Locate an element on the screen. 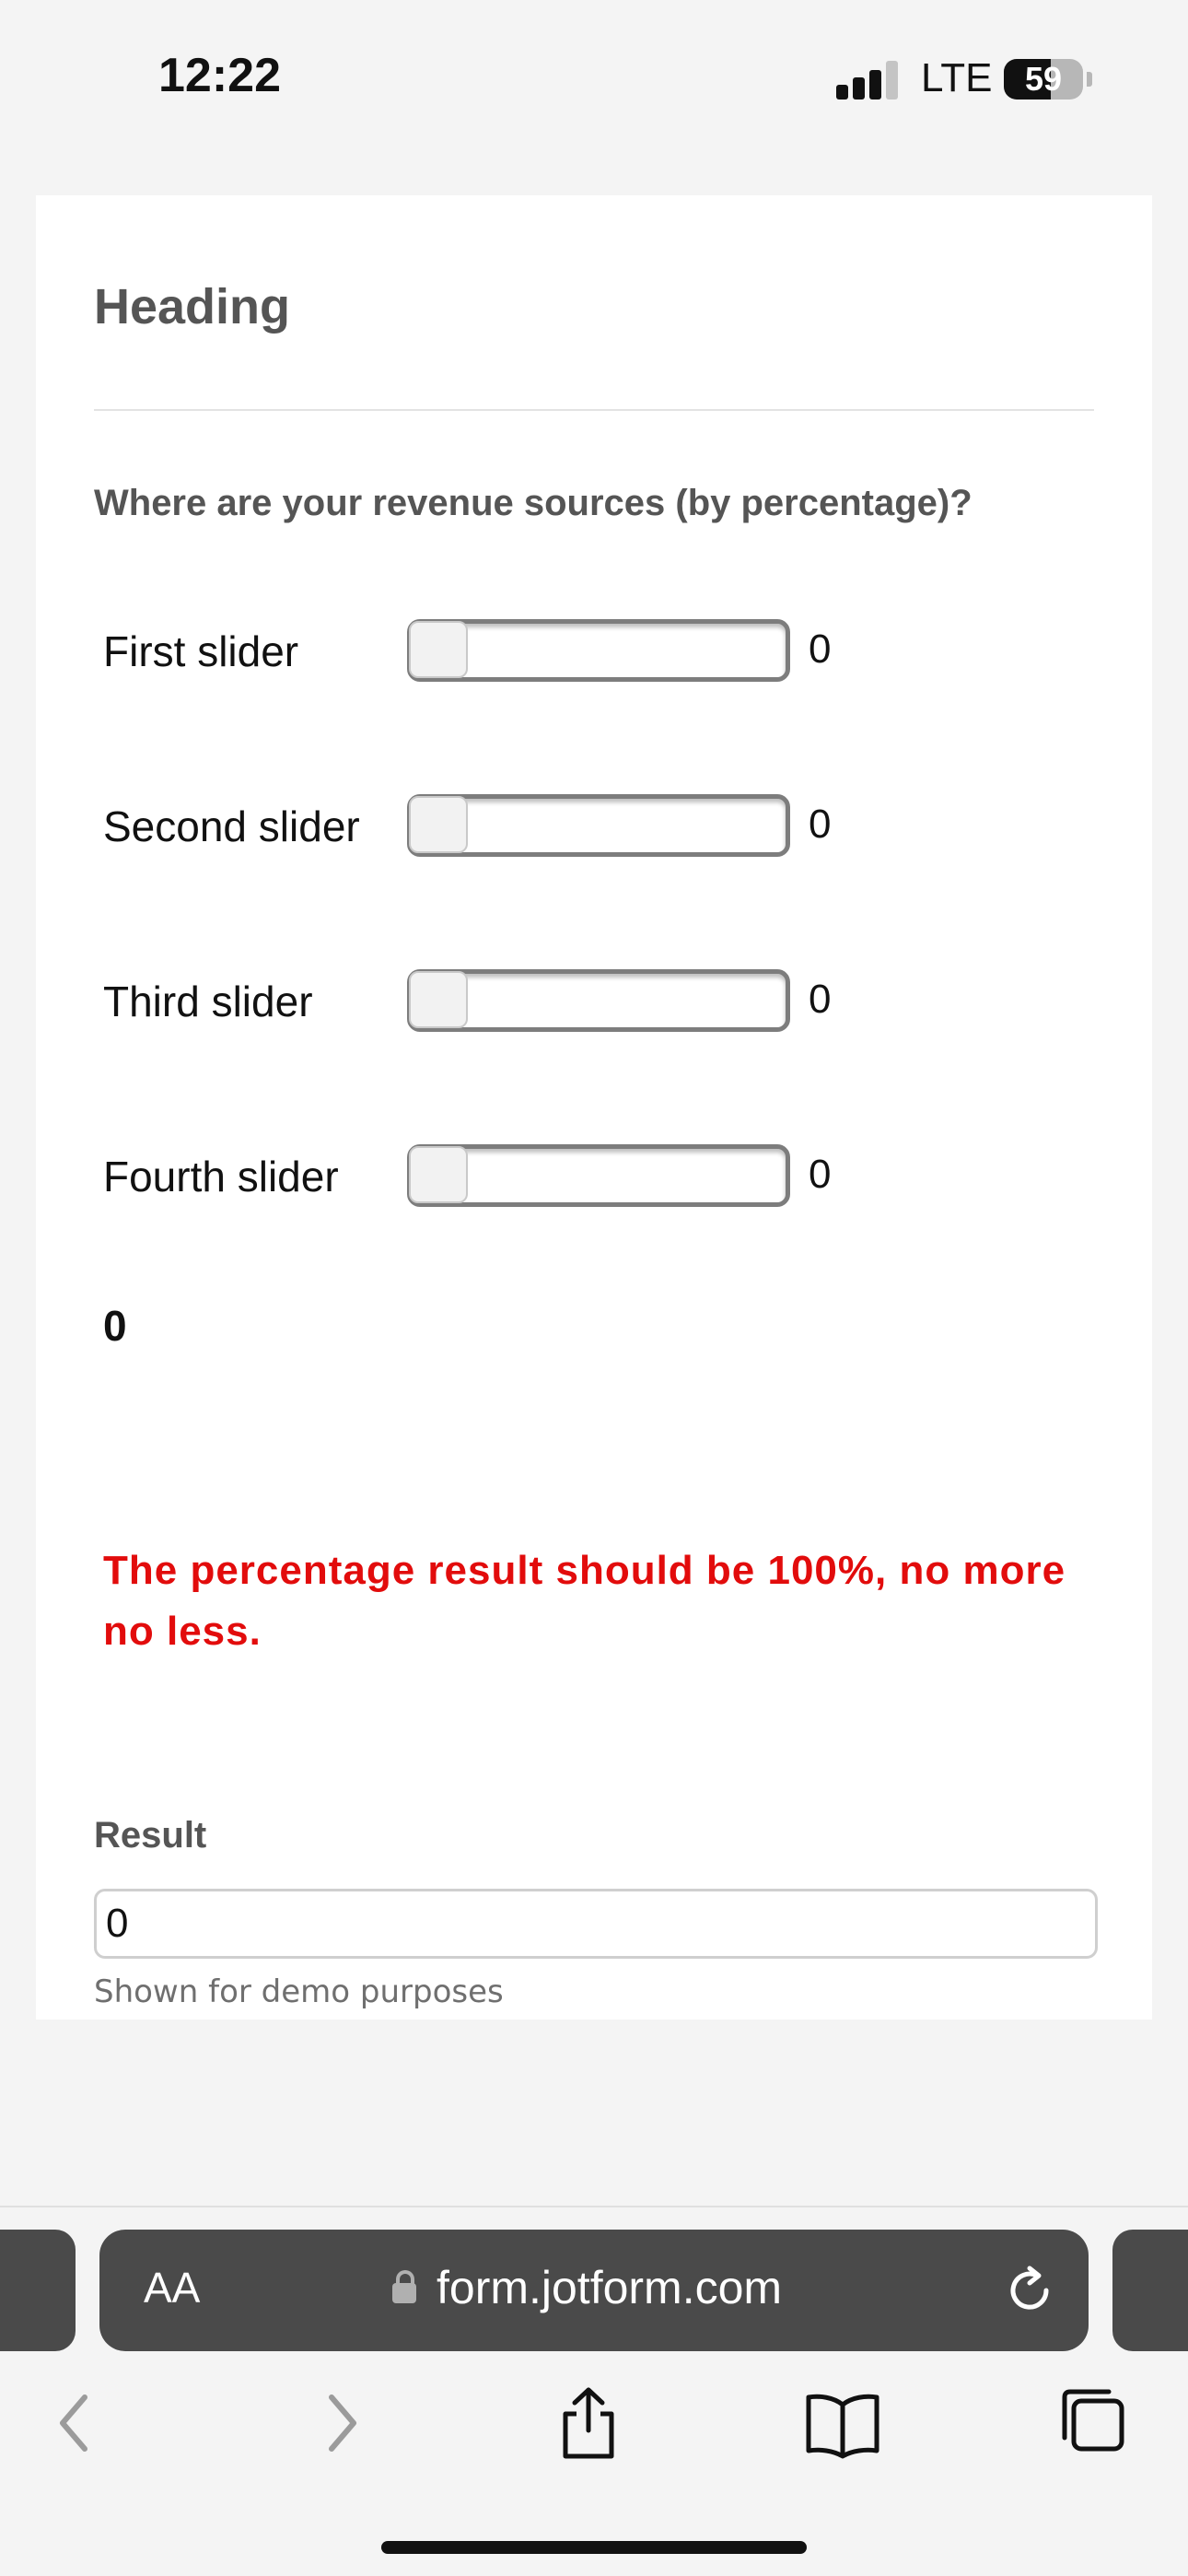  share-icon is located at coordinates (588, 2423).